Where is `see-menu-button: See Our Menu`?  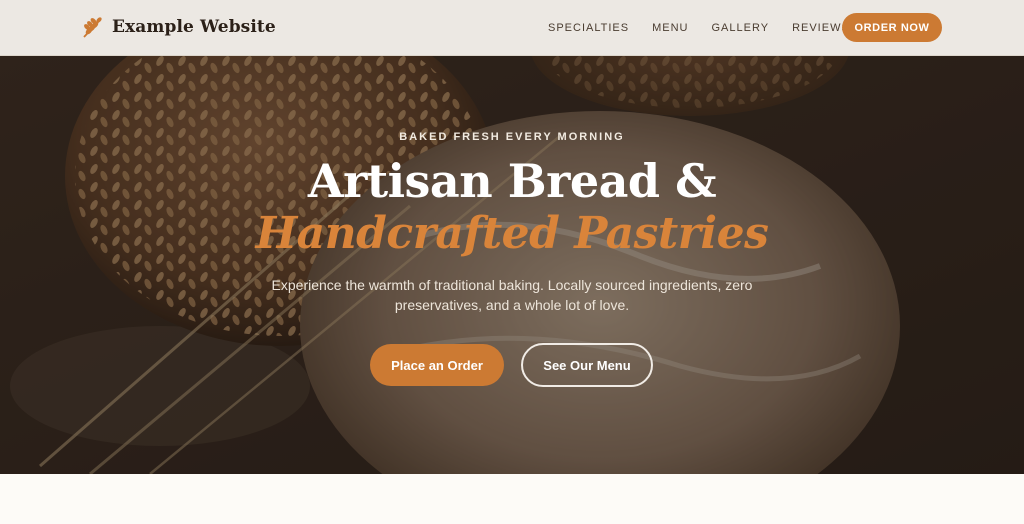 see-menu-button: See Our Menu is located at coordinates (587, 365).